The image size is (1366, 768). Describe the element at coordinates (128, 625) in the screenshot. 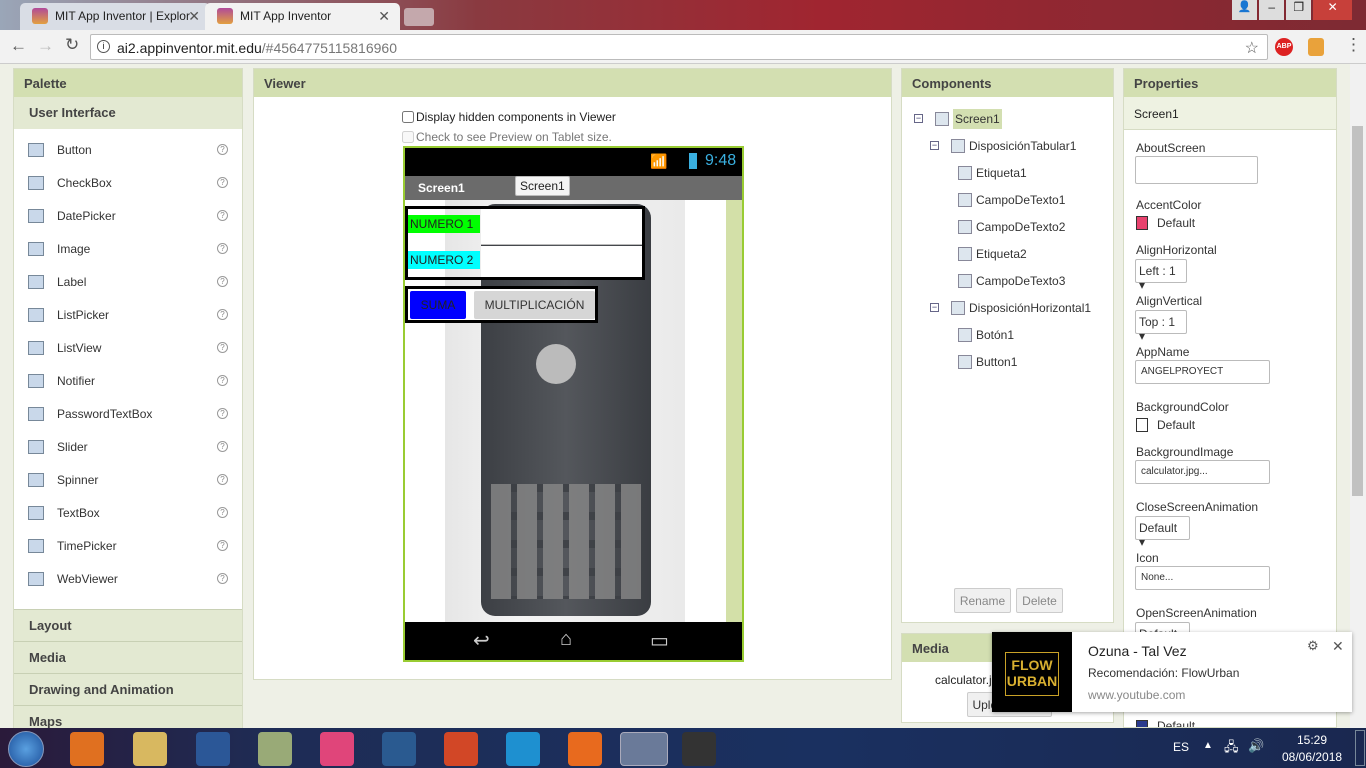

I see `category-layout: Layout` at that location.